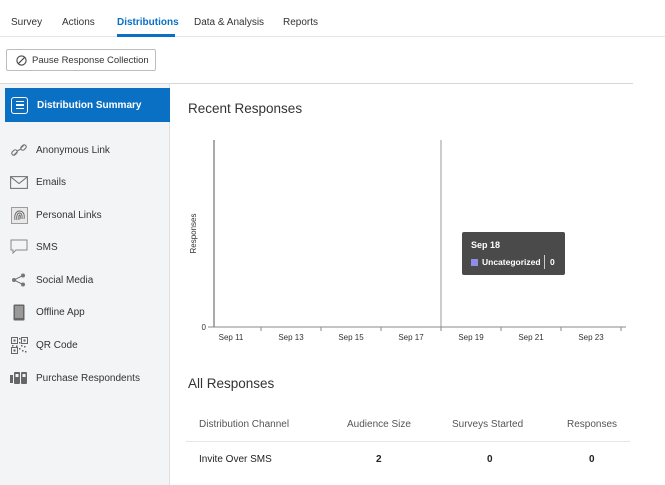 Image resolution: width=665 pixels, height=485 pixels. What do you see at coordinates (19, 182) in the screenshot?
I see `envelope-icon` at bounding box center [19, 182].